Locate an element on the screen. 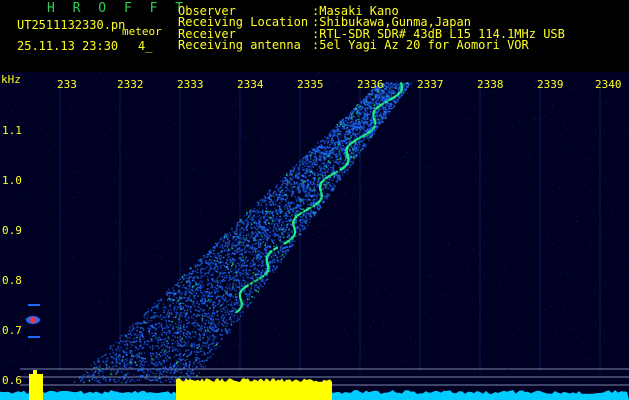 Image resolution: width=629 pixels, height=400 pixels. x-tick-2: 2332 is located at coordinates (130, 84).